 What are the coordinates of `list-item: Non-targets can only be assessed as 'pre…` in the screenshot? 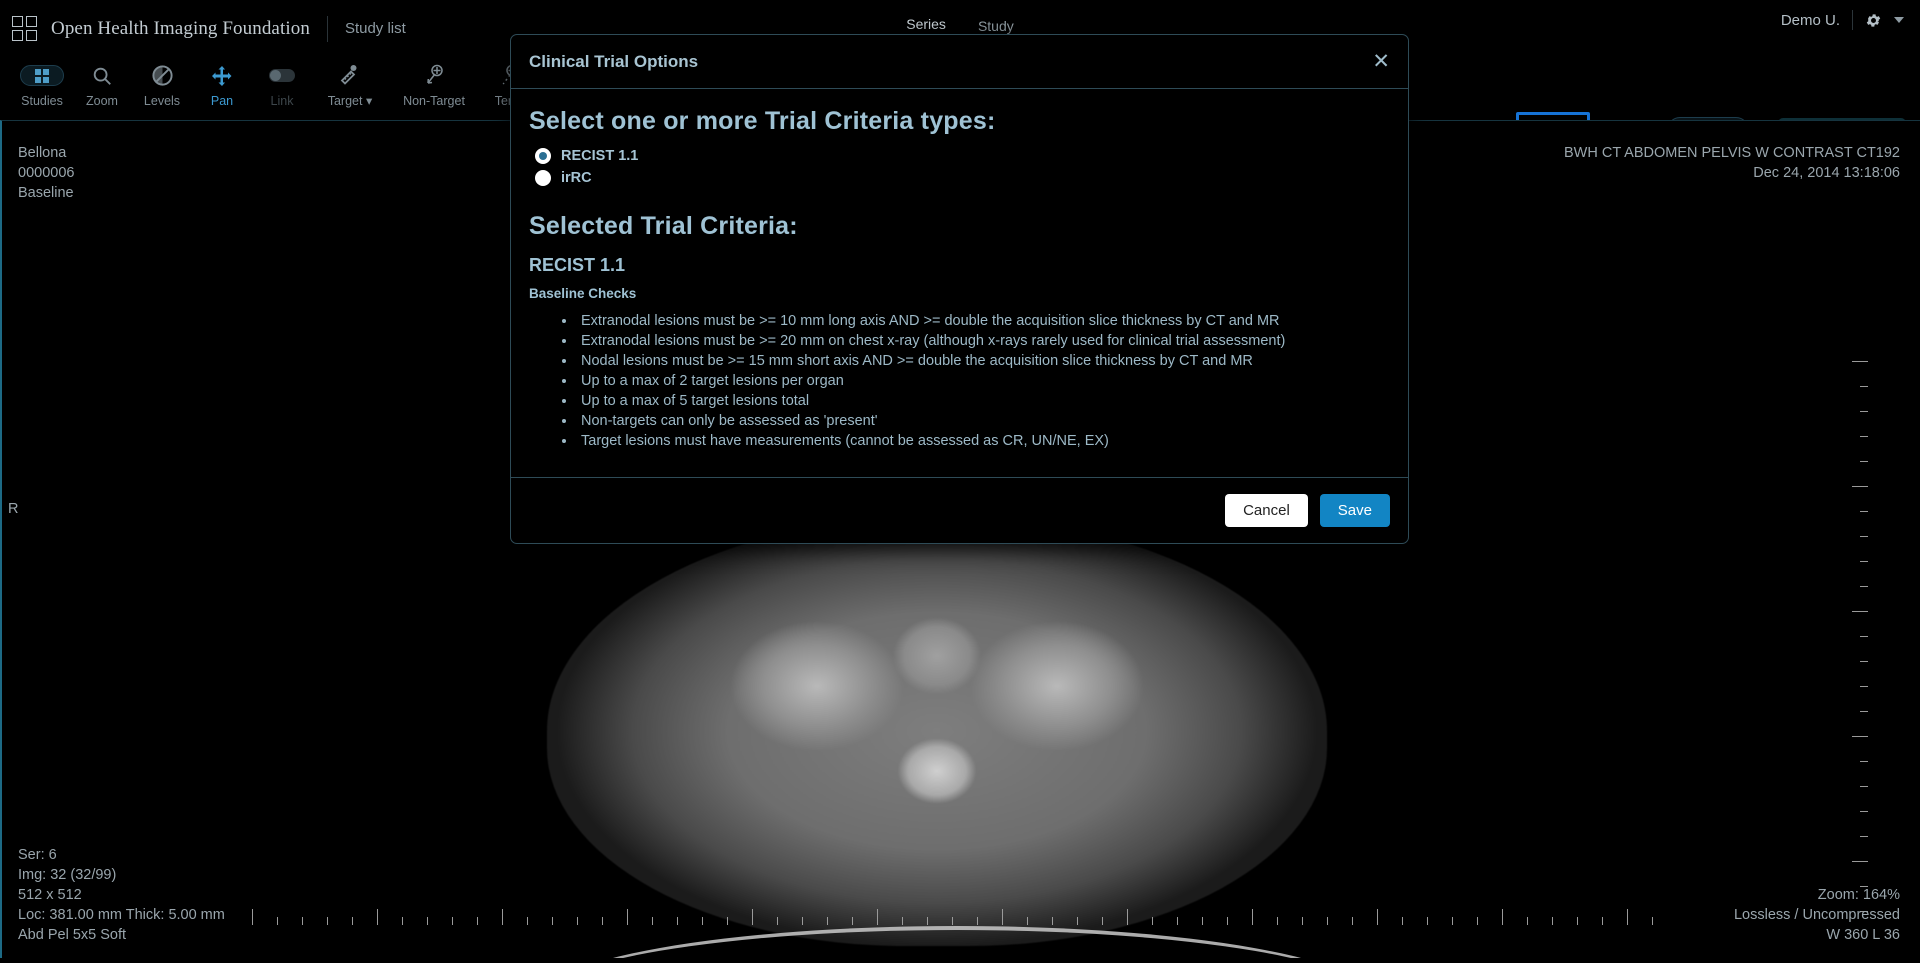 It's located at (983, 421).